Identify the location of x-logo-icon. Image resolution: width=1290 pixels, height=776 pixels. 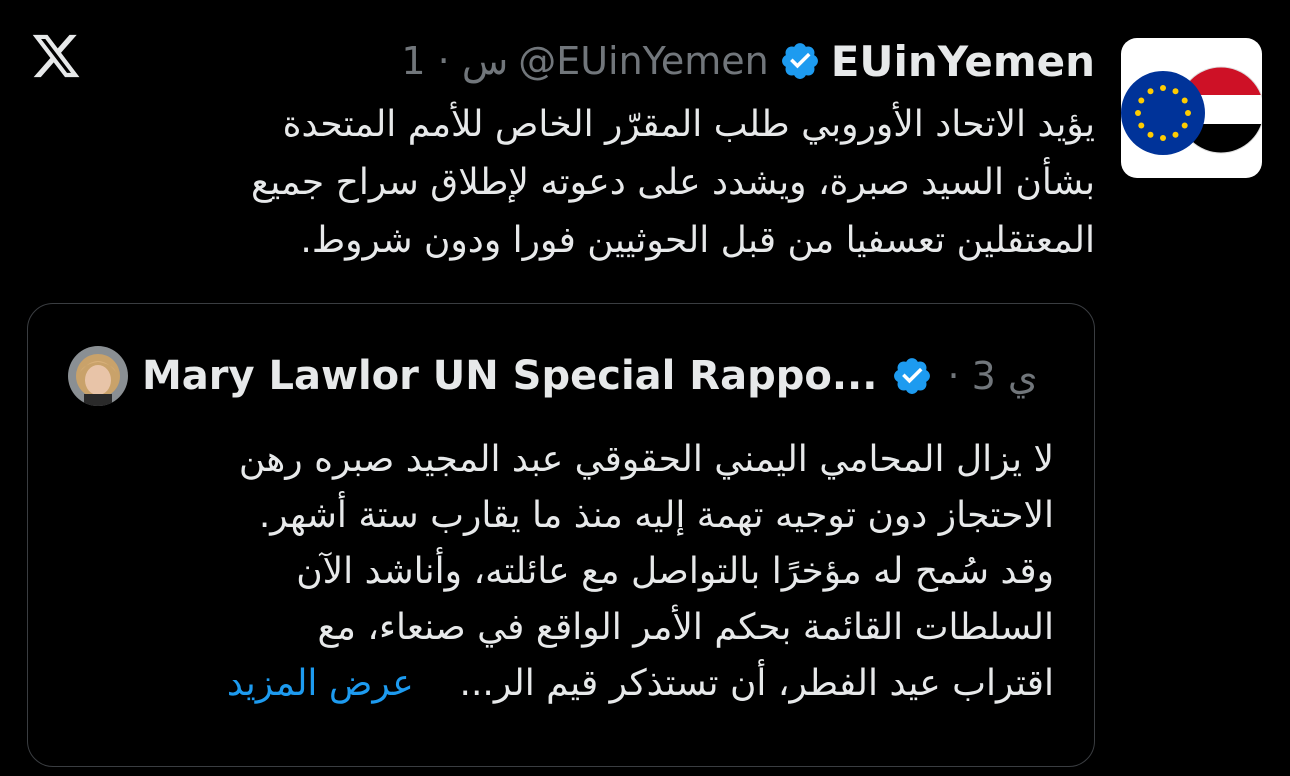
(56, 56).